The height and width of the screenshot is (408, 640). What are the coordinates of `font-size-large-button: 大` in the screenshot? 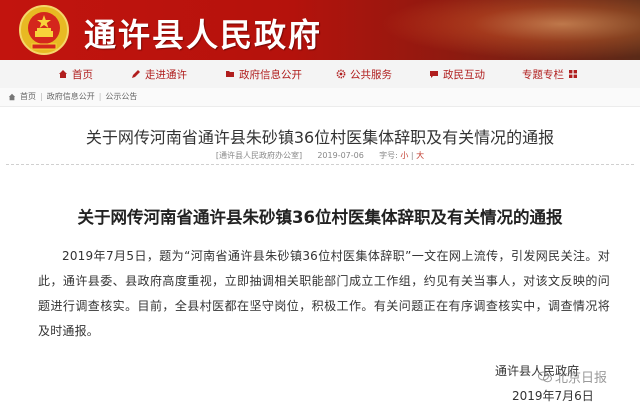 It's located at (420, 155).